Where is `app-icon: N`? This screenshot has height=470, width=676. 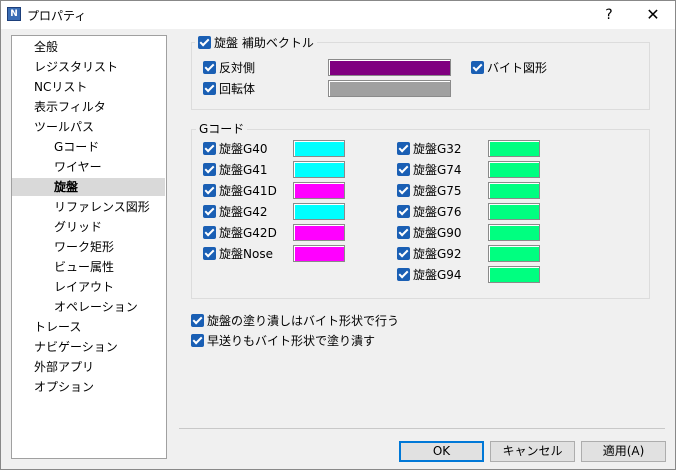 app-icon: N is located at coordinates (14, 14).